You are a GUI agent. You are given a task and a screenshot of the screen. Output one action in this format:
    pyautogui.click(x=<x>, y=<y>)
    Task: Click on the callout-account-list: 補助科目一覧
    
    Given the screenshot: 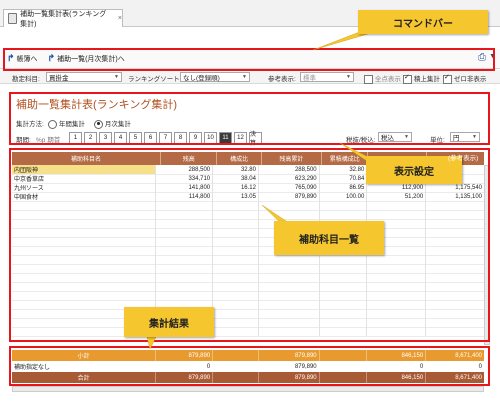 What is the action you would take?
    pyautogui.click(x=329, y=238)
    